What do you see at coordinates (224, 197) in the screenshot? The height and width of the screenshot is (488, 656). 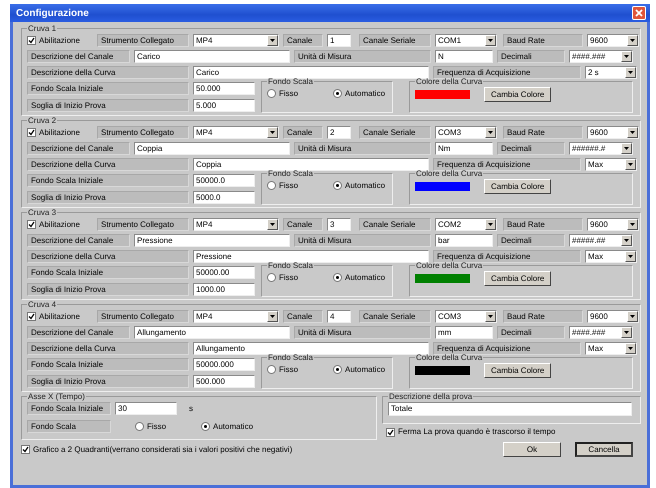 I see `input-field: 5000.0` at bounding box center [224, 197].